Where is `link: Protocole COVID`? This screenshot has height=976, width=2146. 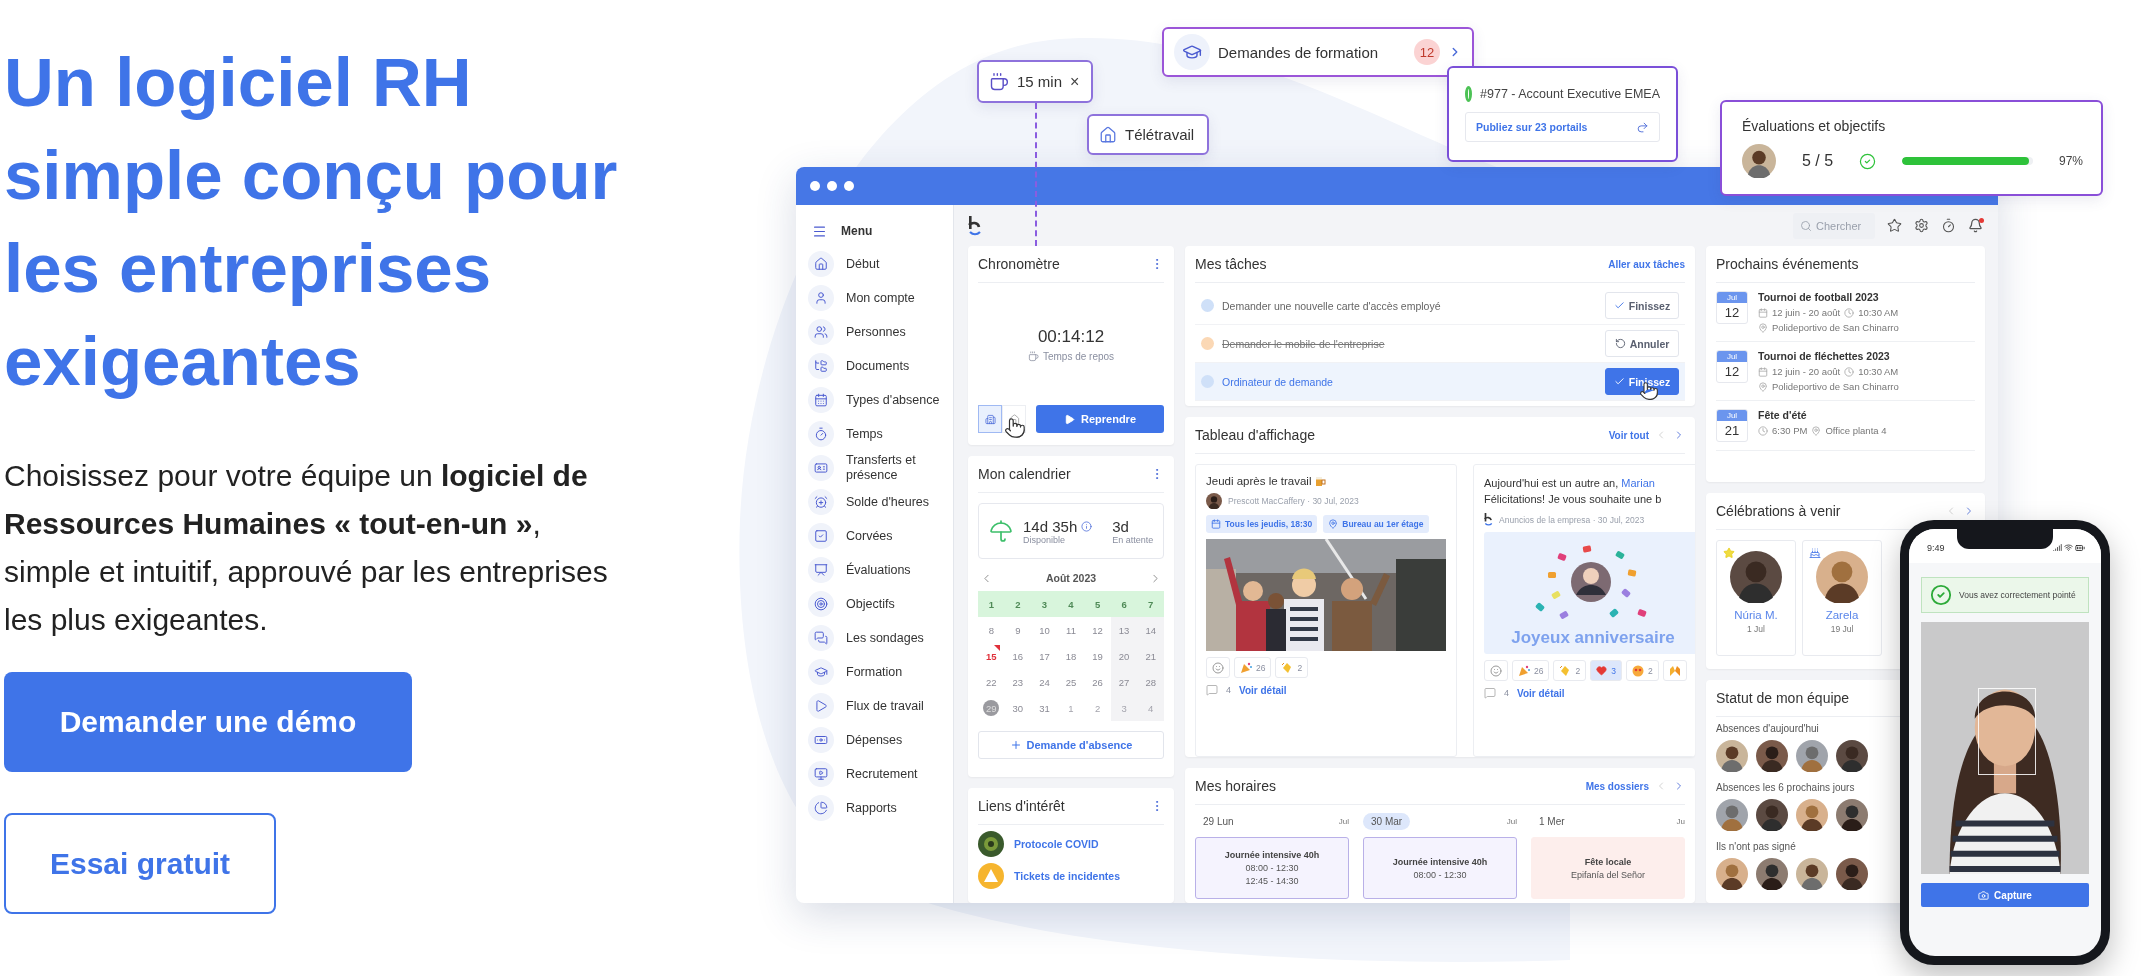 link: Protocole COVID is located at coordinates (1071, 841).